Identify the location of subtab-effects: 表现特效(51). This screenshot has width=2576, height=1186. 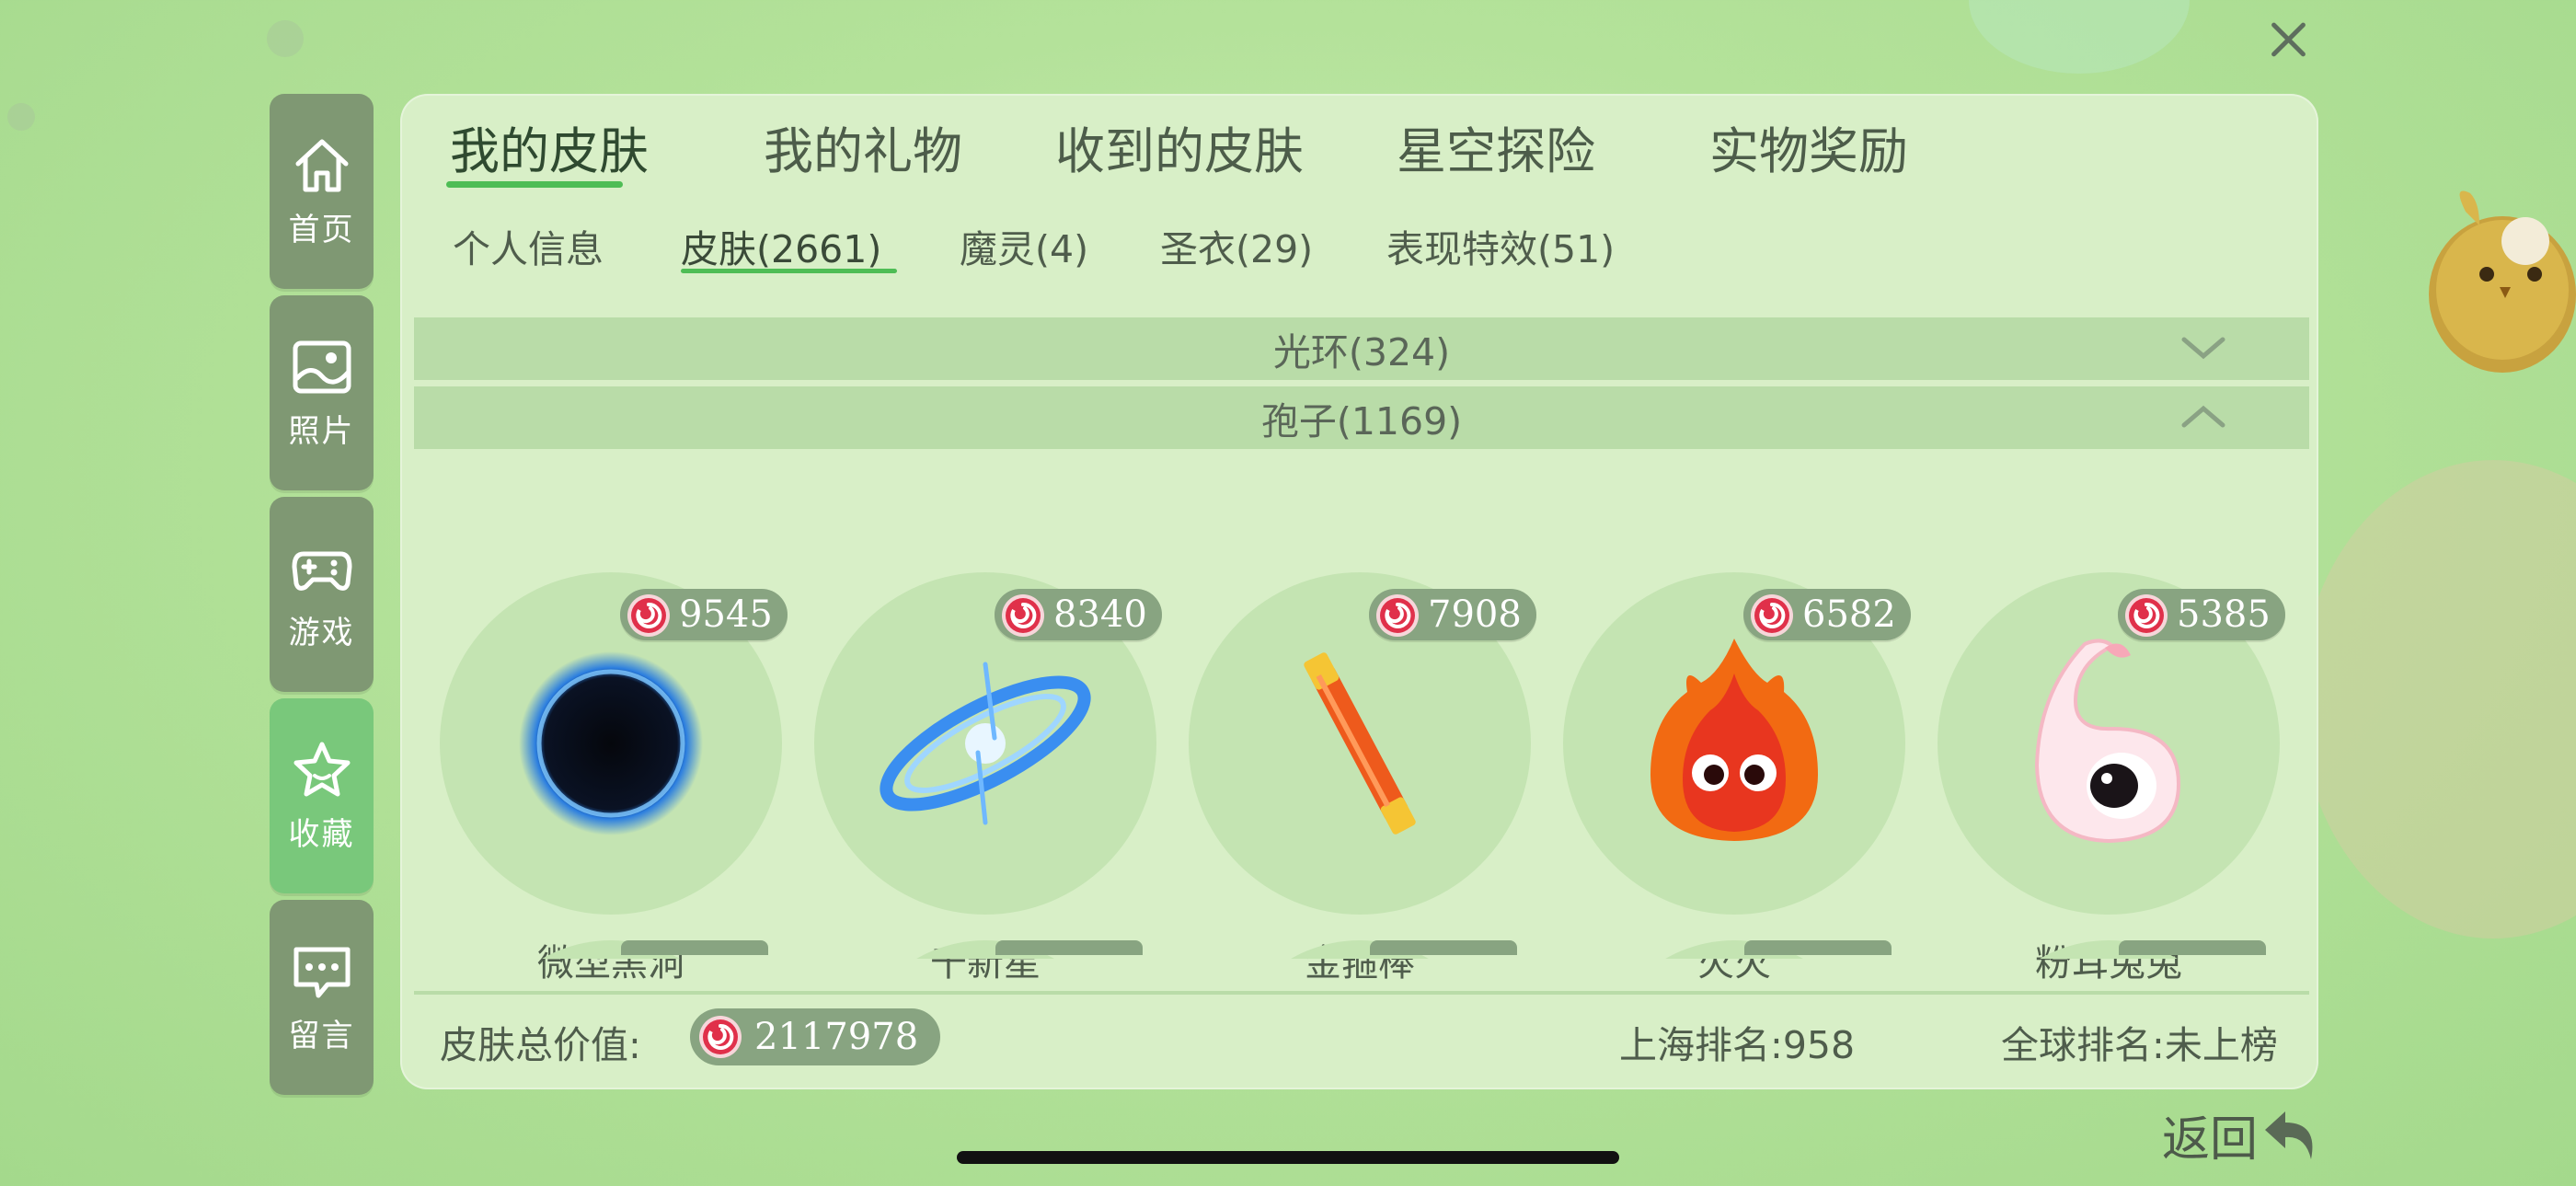
(1500, 245).